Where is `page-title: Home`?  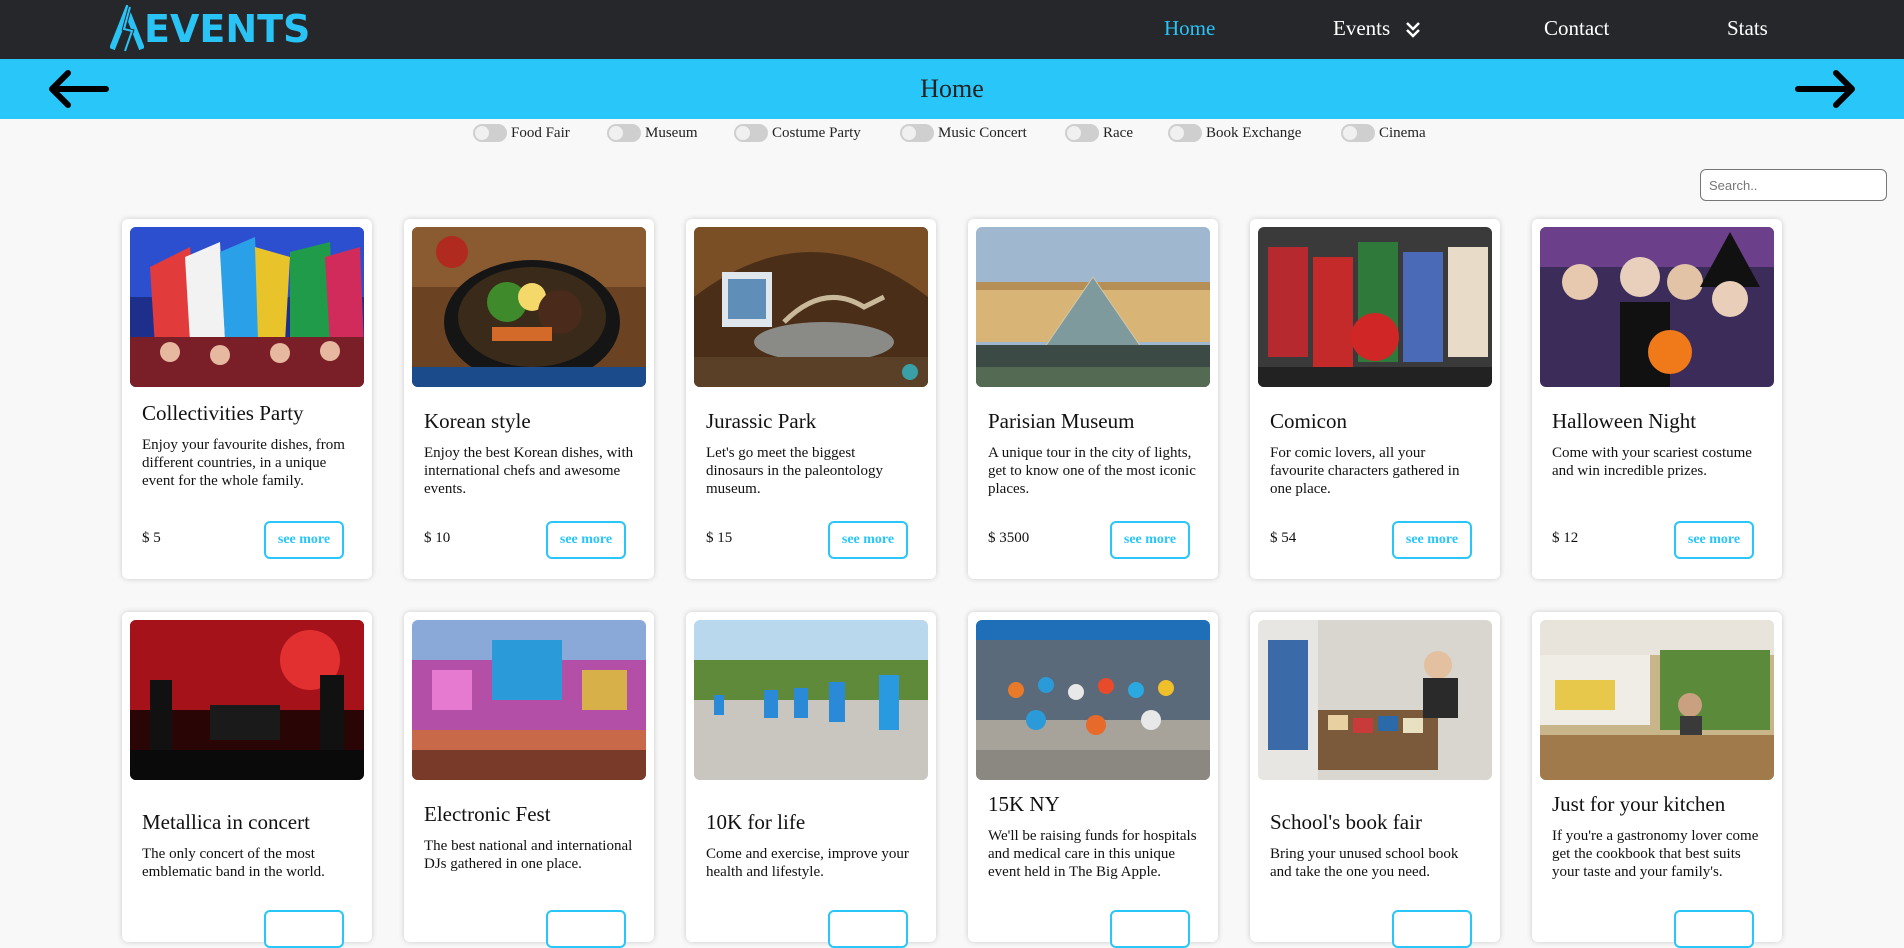 page-title: Home is located at coordinates (952, 88).